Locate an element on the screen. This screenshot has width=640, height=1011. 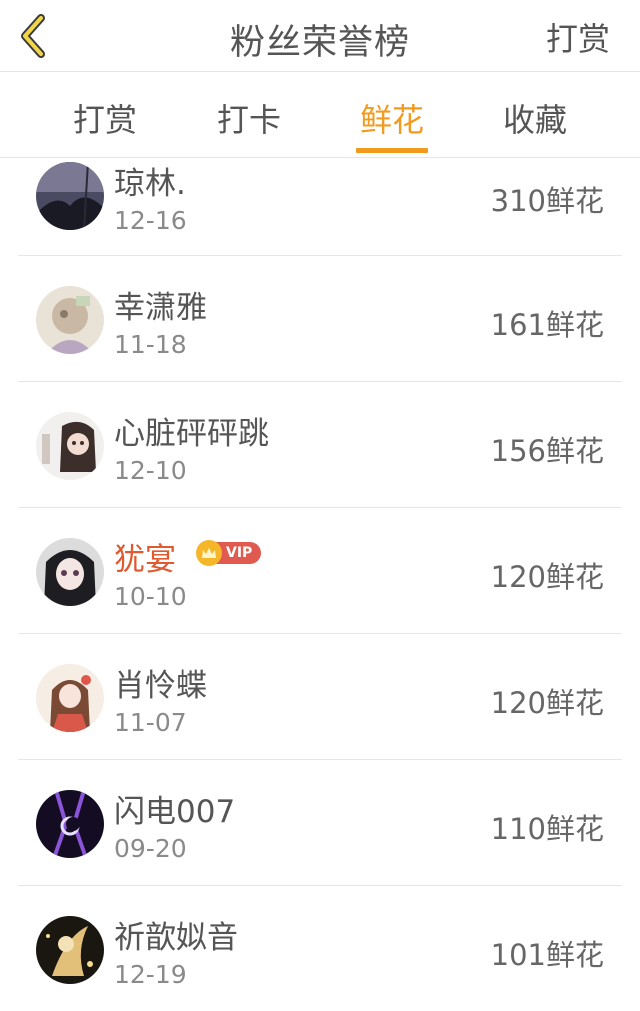
date: 10-10 is located at coordinates (150, 596).